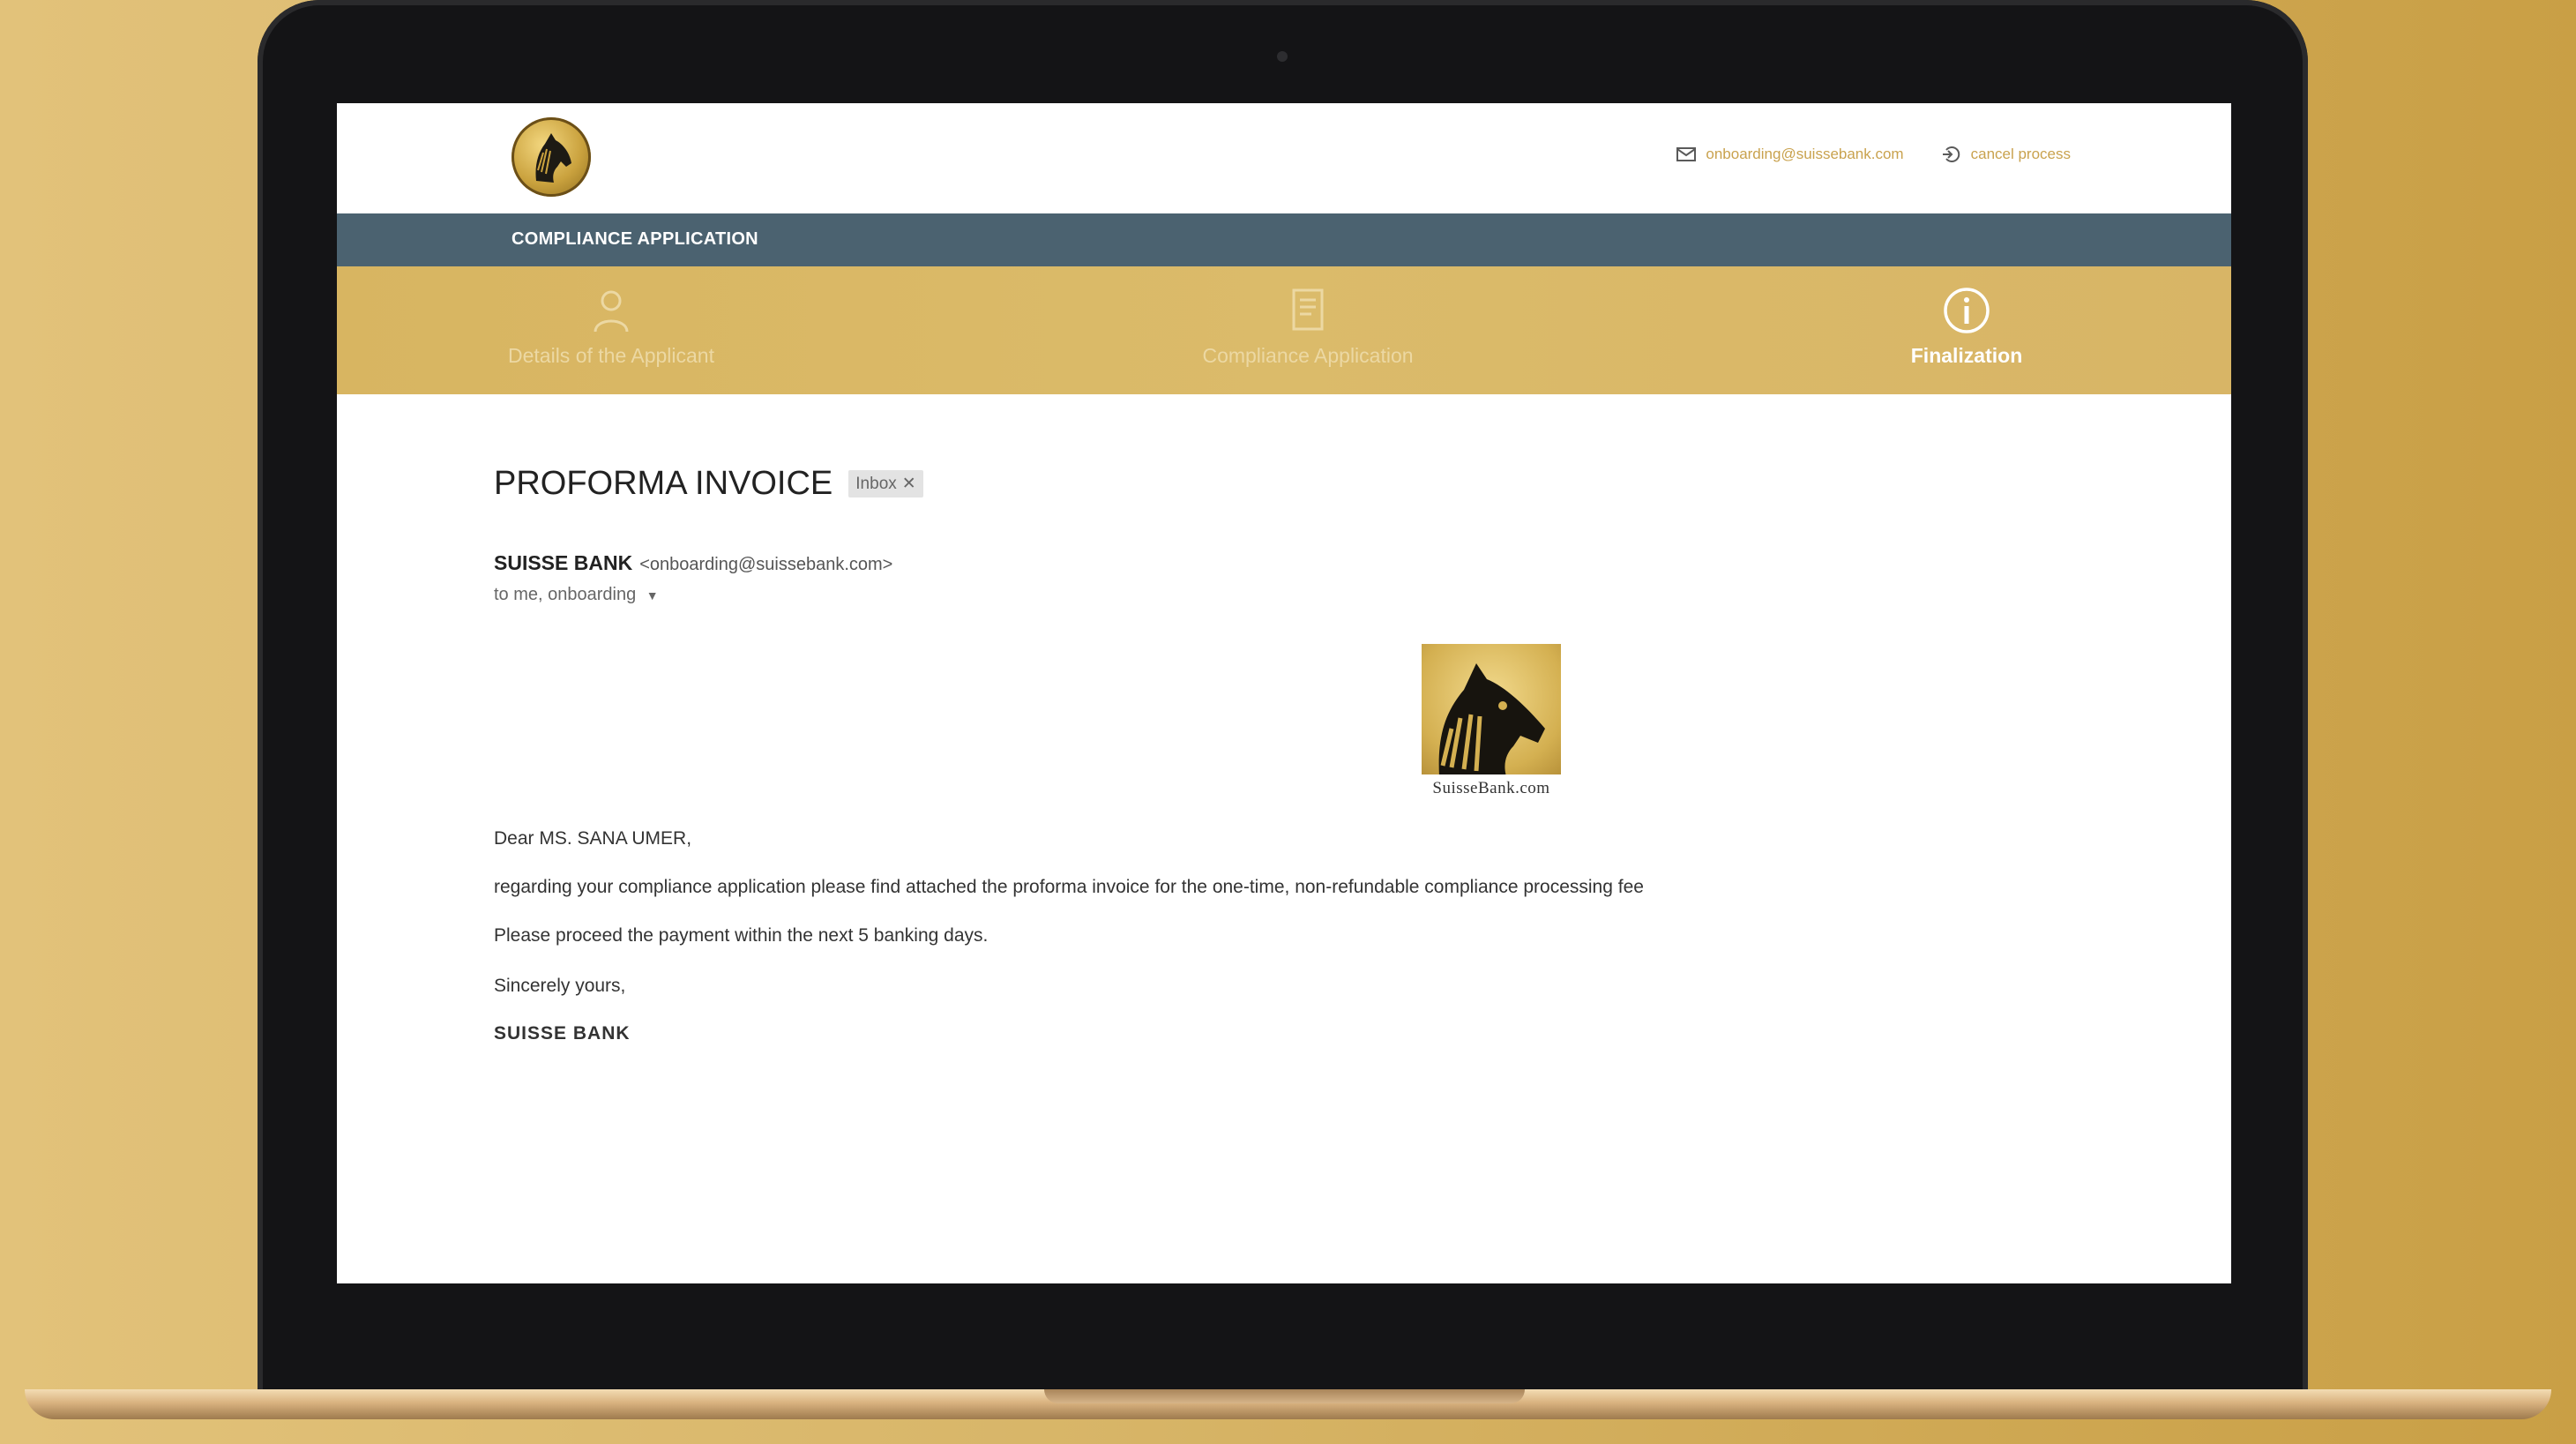 The height and width of the screenshot is (1444, 2576). I want to click on step-details-of-applicant: Details of the Applicant, so click(611, 327).